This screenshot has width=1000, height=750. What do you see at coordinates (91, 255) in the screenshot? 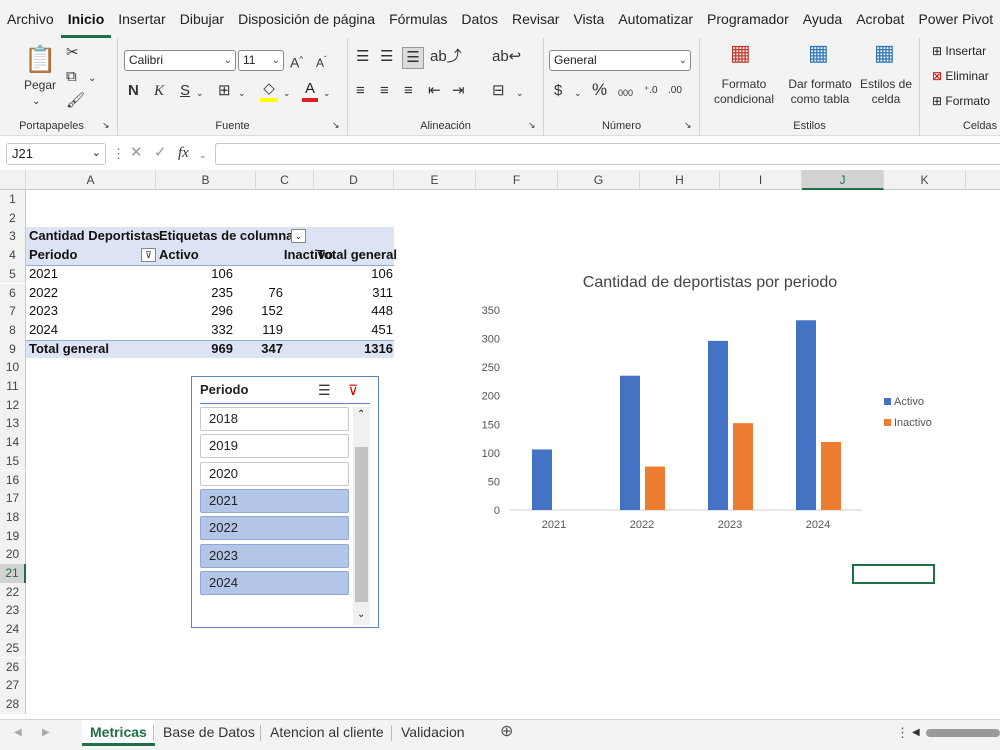
I see `pivot-row-header: Periodo` at bounding box center [91, 255].